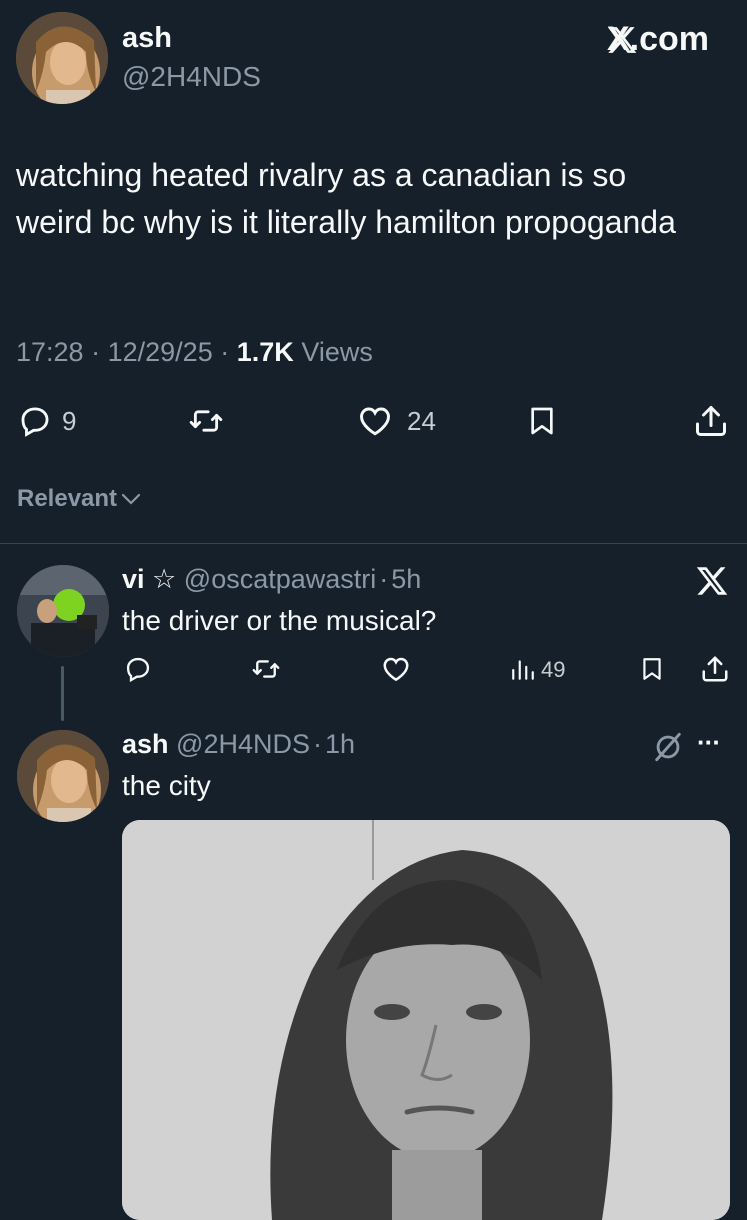  Describe the element at coordinates (62, 693) in the screenshot. I see `thread-line` at that location.